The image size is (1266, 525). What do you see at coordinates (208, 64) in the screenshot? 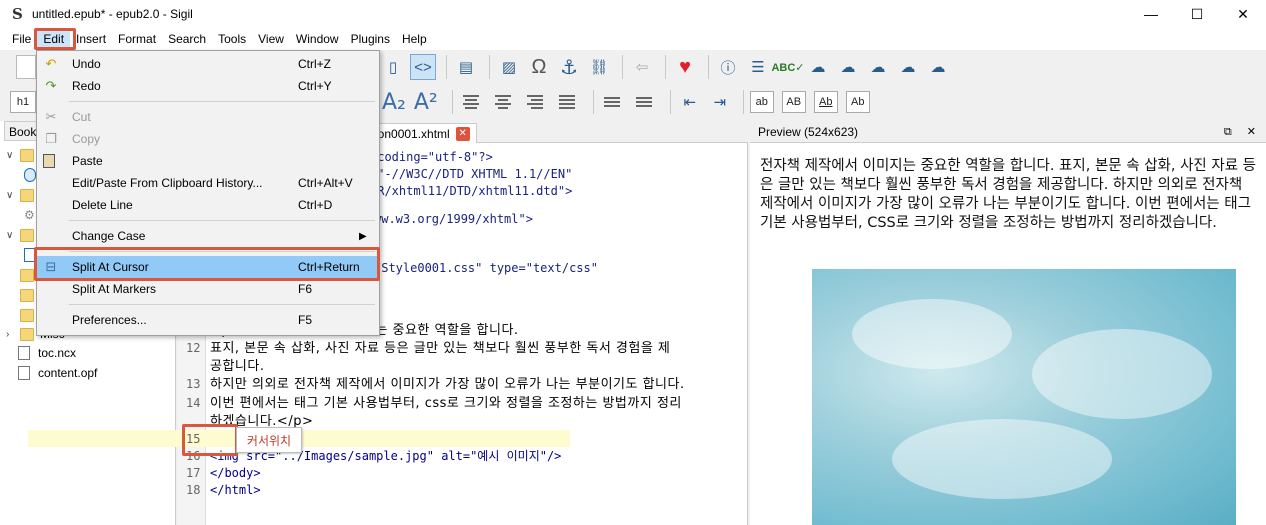
I see `menu-item-undo: ↶ Undo Ctrl+Z` at bounding box center [208, 64].